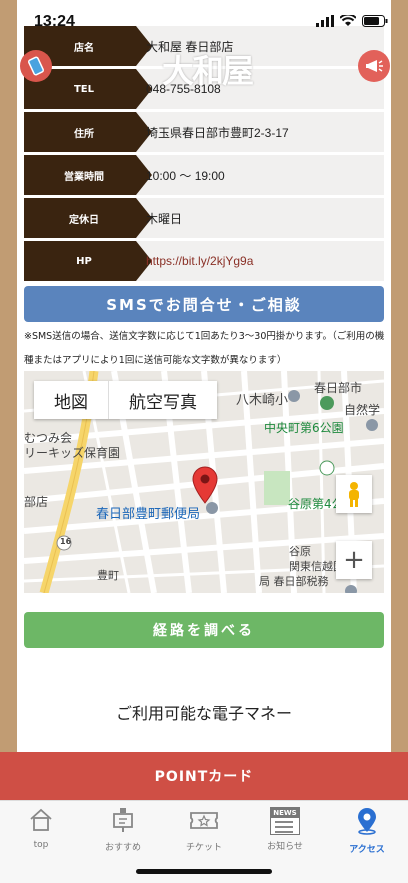  What do you see at coordinates (123, 820) in the screenshot?
I see `signboard-icon` at bounding box center [123, 820].